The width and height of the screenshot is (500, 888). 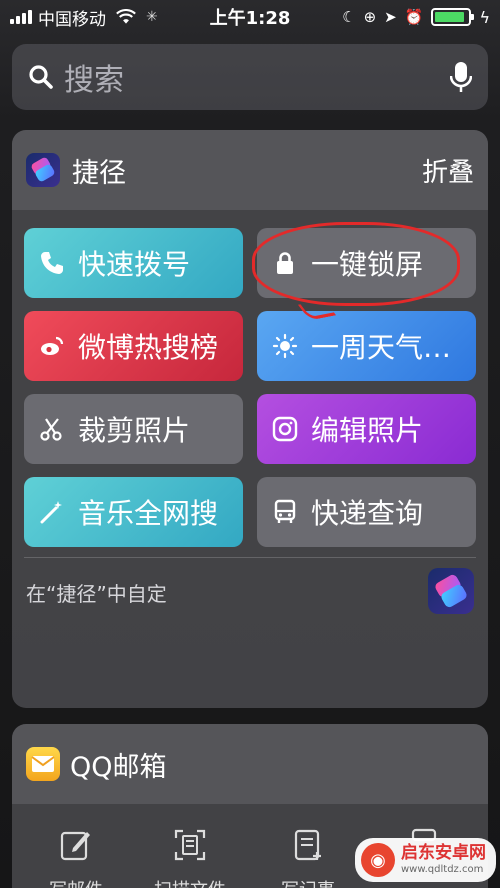 What do you see at coordinates (152, 17) in the screenshot?
I see `activity-spinner-icon: ✳` at bounding box center [152, 17].